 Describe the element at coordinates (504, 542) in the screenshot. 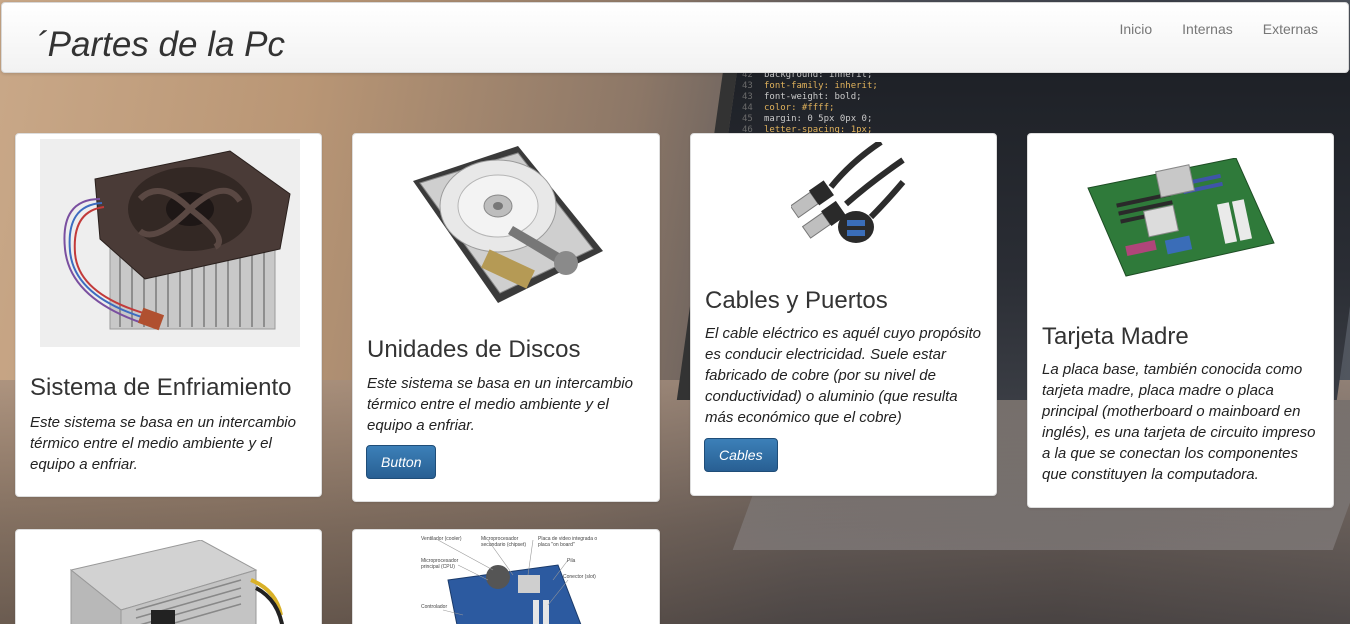

I see `diagram-label: Microprocesador secundario (chipset)` at that location.